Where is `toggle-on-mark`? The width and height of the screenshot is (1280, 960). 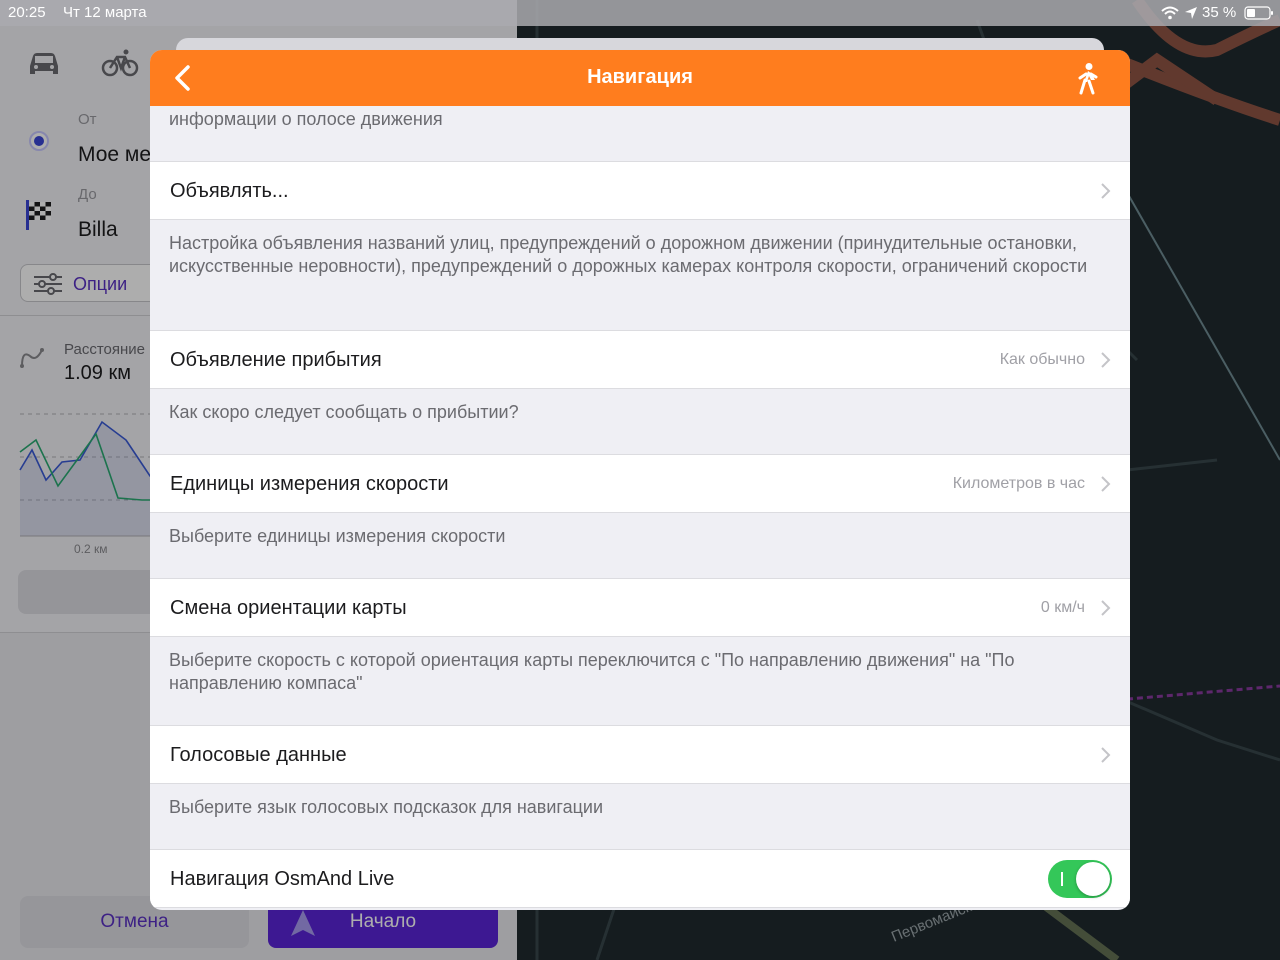
toggle-on-mark is located at coordinates (1062, 879).